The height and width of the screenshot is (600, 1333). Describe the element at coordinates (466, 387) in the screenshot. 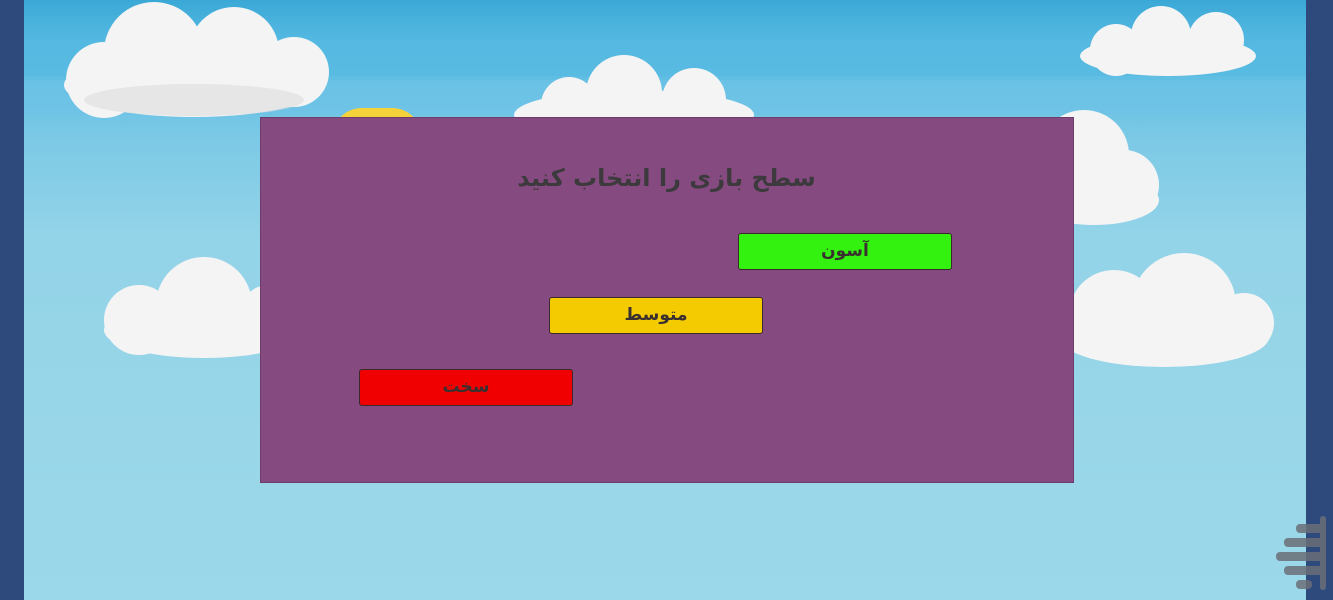

I see `hard-level-button: سخت` at that location.